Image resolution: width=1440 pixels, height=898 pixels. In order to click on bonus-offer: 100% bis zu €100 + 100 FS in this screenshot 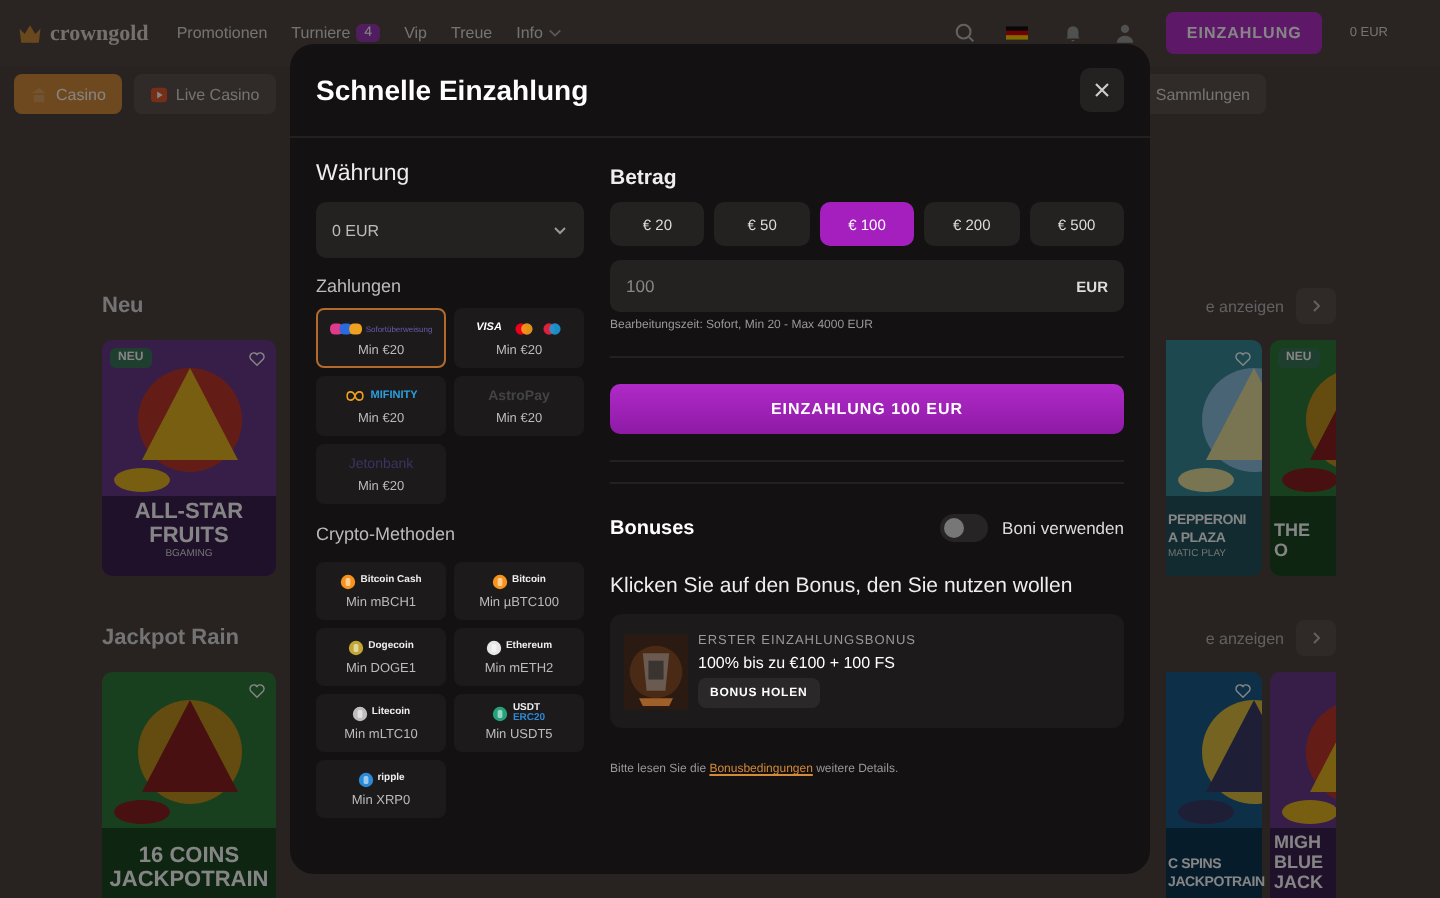, I will do `click(797, 663)`.